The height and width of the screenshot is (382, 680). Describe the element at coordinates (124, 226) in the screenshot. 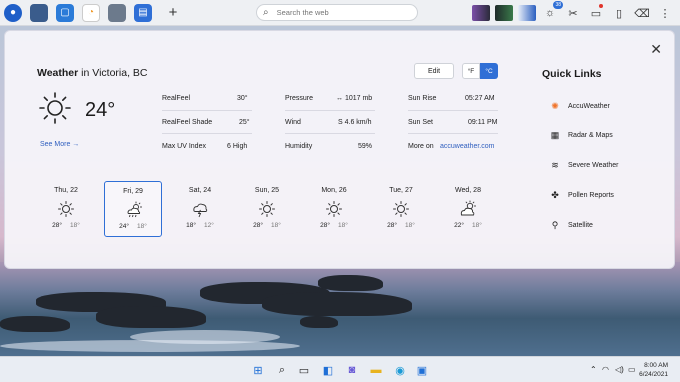

I see `forecast-high: 24°` at that location.